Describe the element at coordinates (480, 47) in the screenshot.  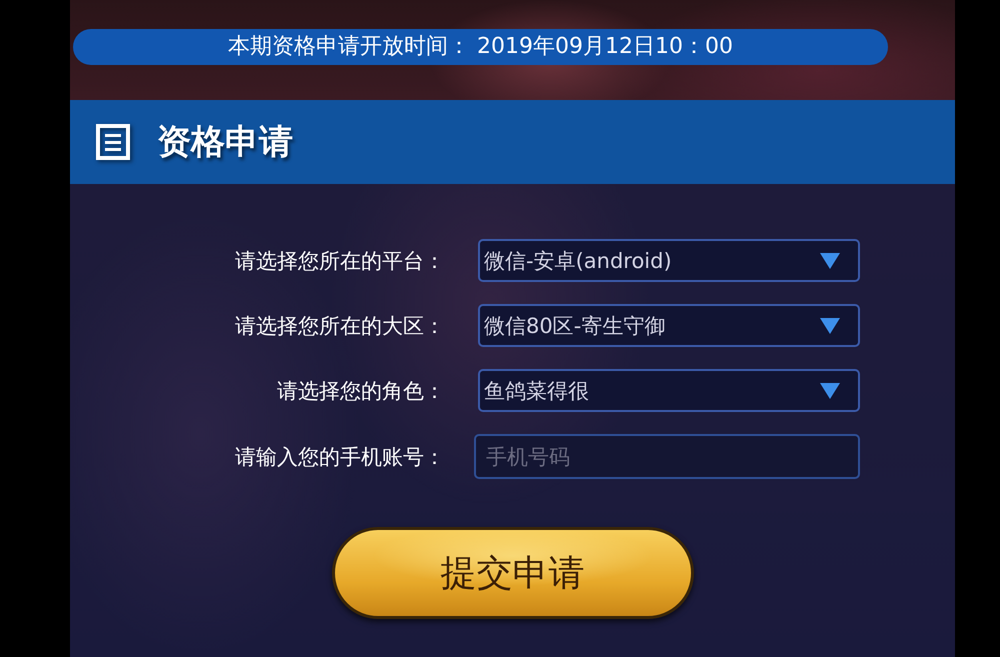
I see `announcement-banner: 本期资格申请开放时间： 2019年09月12日10：00` at that location.